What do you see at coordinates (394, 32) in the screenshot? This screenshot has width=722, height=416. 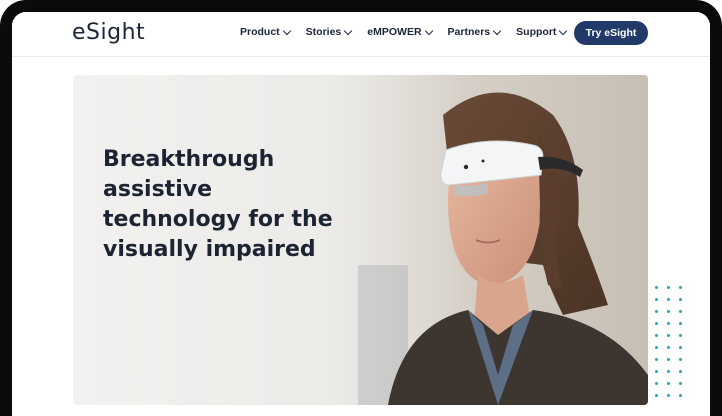 I see `nav-item-label: eMPOWER` at bounding box center [394, 32].